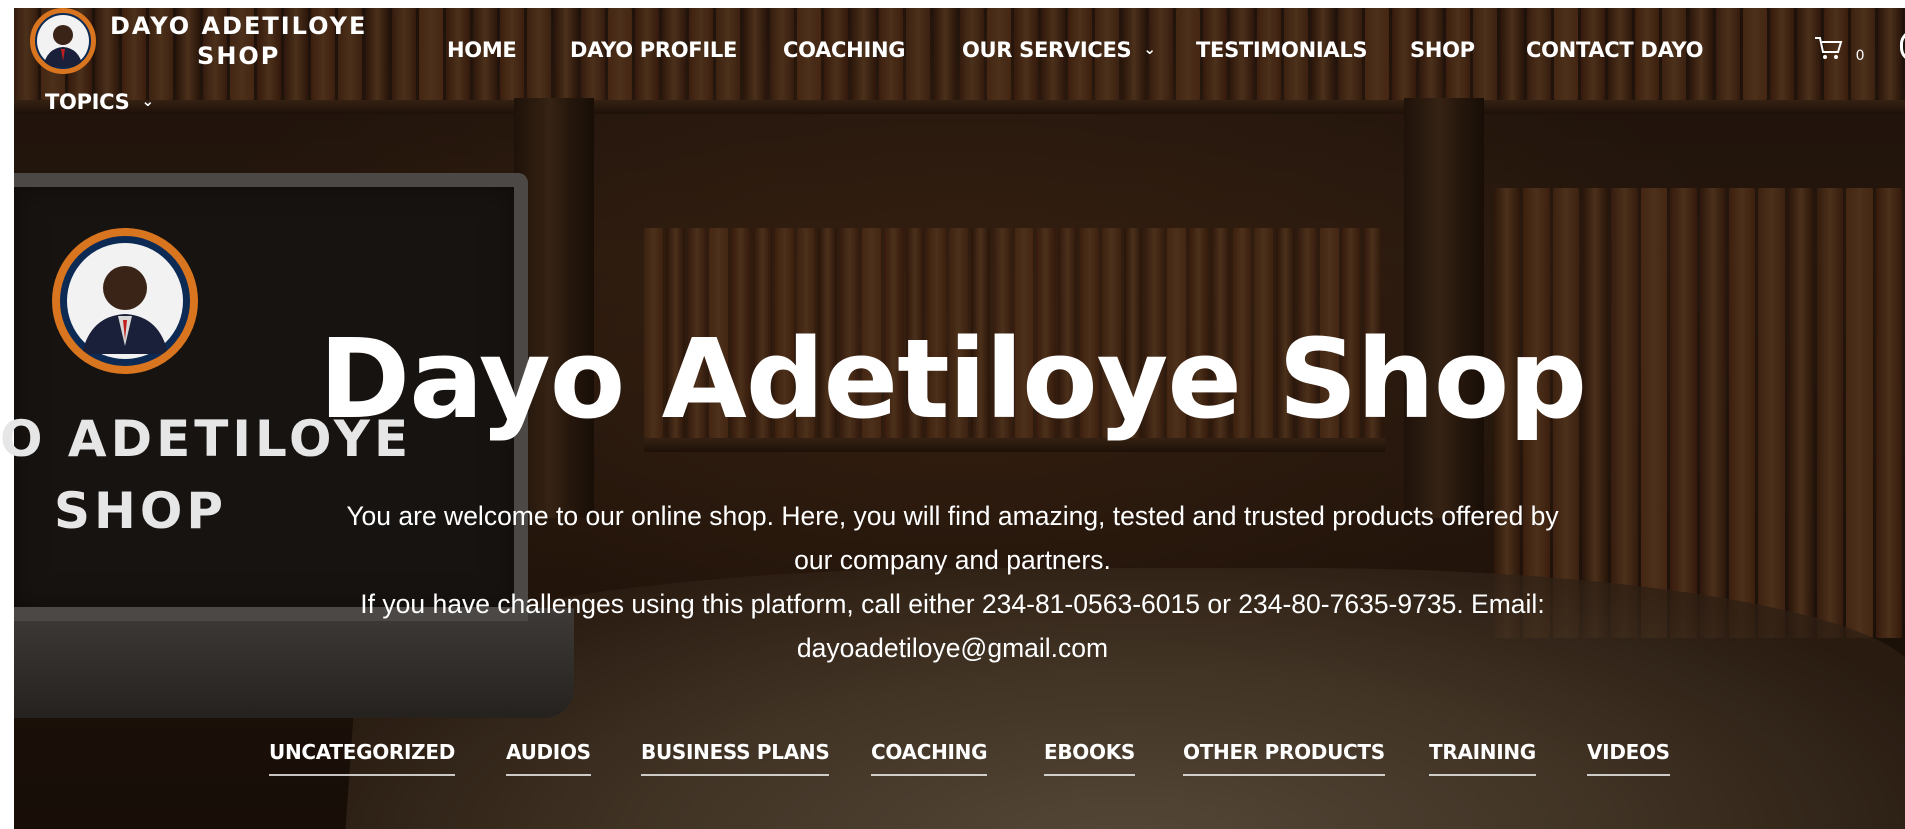  I want to click on brand-name-line2: SHOP, so click(239, 56).